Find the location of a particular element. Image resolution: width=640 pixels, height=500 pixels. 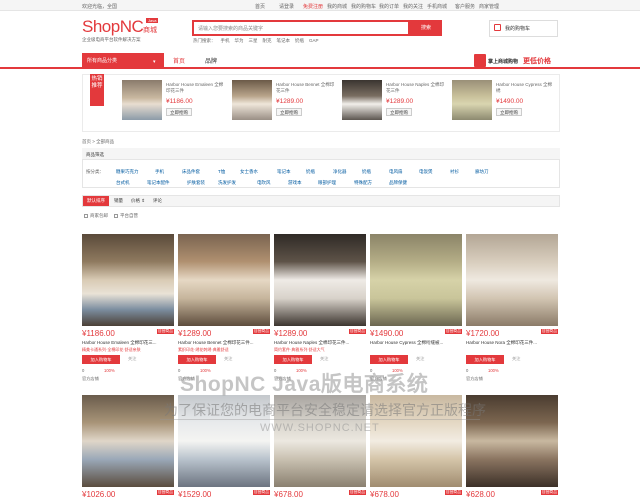

sort-price: 价格 ⇕ is located at coordinates (138, 201).